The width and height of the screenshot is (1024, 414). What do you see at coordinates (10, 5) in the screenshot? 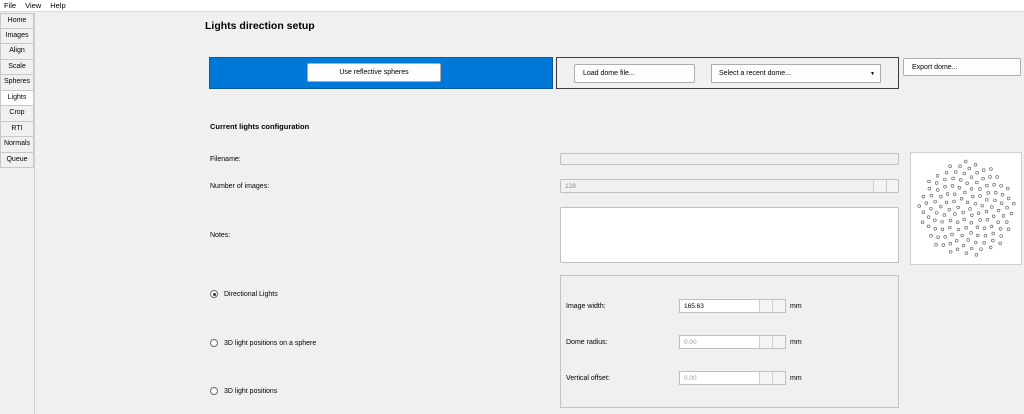
I see `menu-file: File` at bounding box center [10, 5].